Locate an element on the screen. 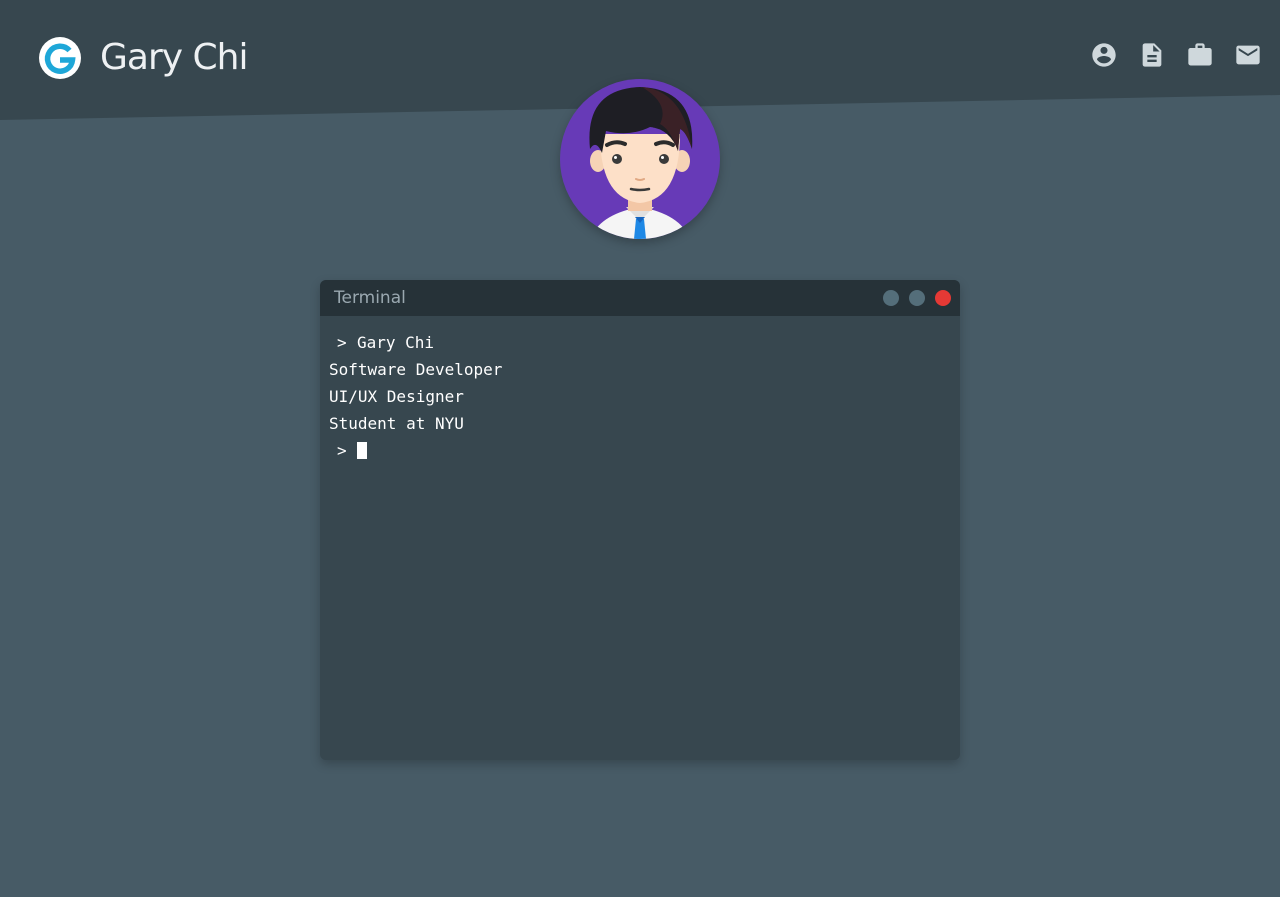 Image resolution: width=1280 pixels, height=897 pixels. account-circle-icon is located at coordinates (1104, 55).